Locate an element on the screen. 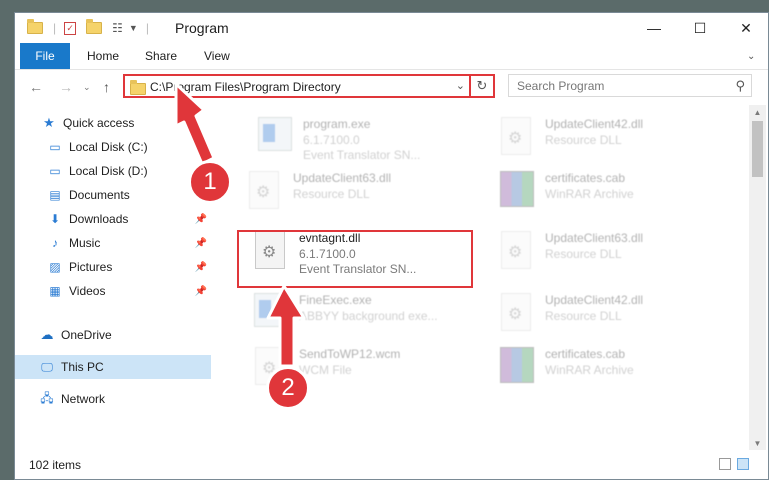  rar-file-icon is located at coordinates (517, 367).